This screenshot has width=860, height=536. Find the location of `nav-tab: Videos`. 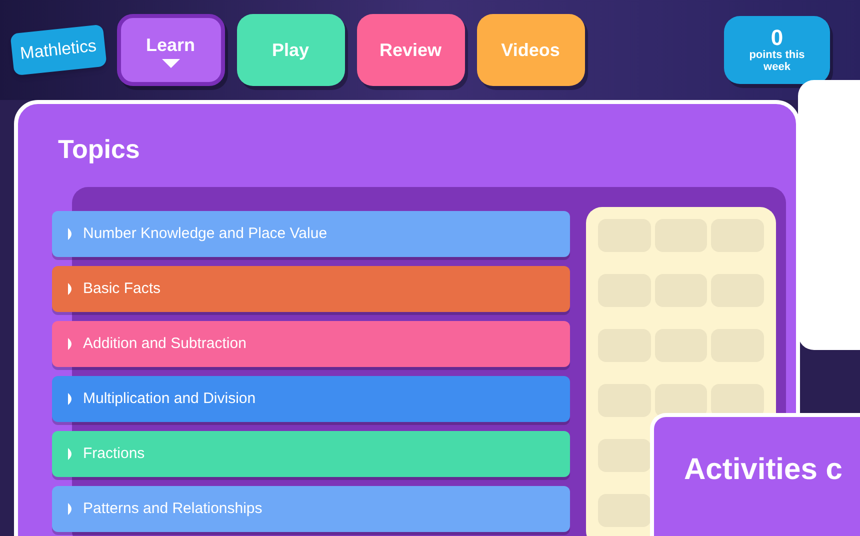

nav-tab: Videos is located at coordinates (530, 50).